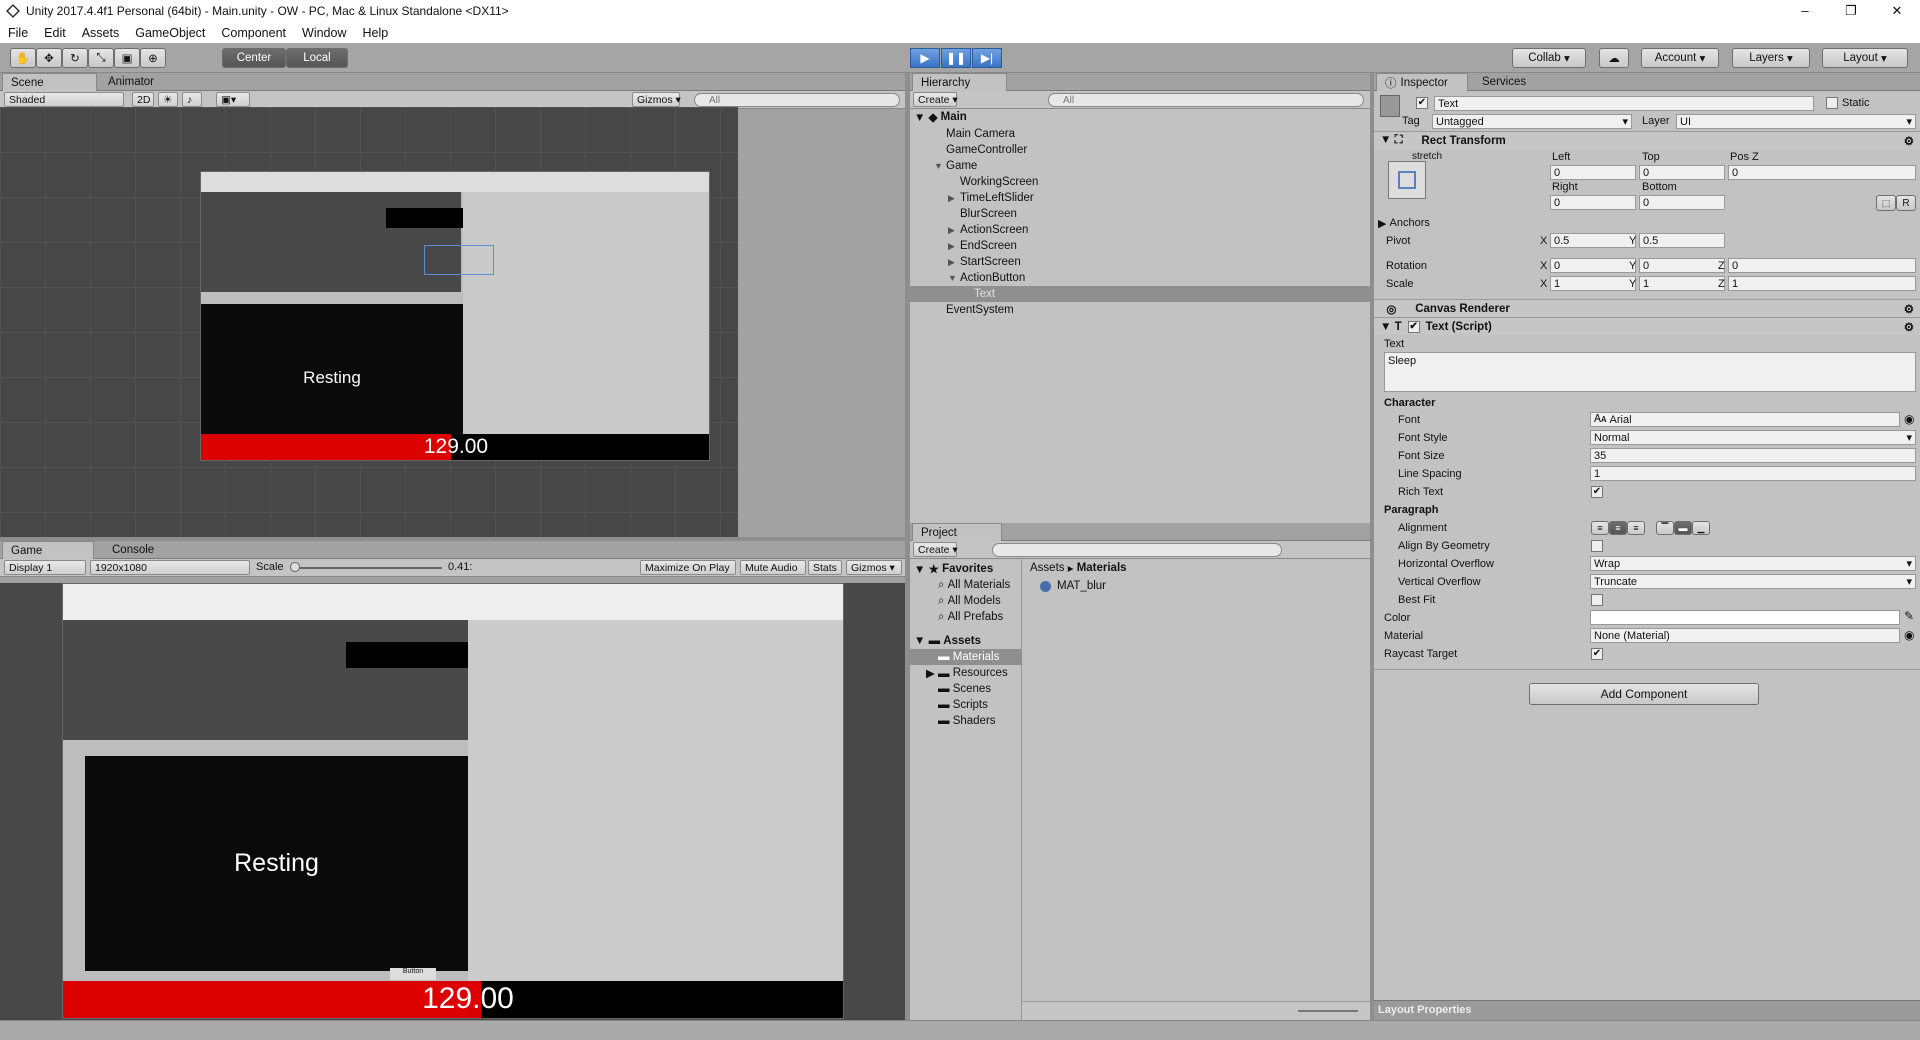 The height and width of the screenshot is (1040, 1920). What do you see at coordinates (192, 99) in the screenshot?
I see `audio-icon: ♪` at bounding box center [192, 99].